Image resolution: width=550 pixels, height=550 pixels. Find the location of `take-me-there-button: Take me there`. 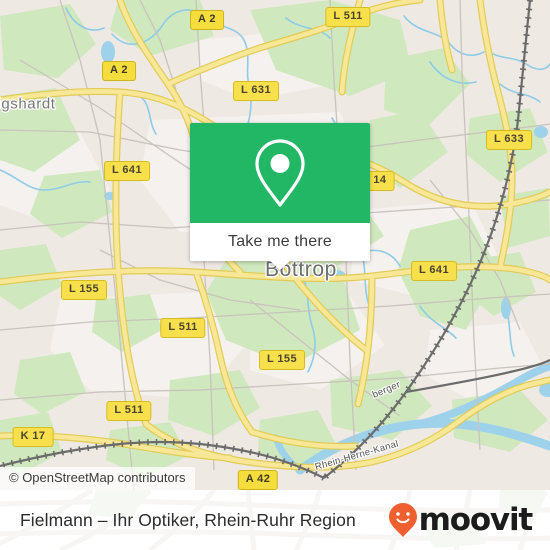

take-me-there-button: Take me there is located at coordinates (280, 246).